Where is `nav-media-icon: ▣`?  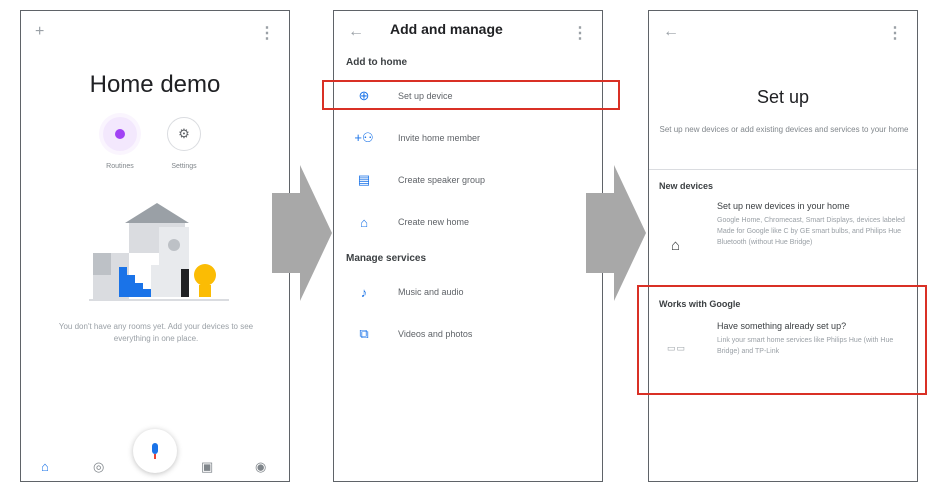 nav-media-icon: ▣ is located at coordinates (207, 467).